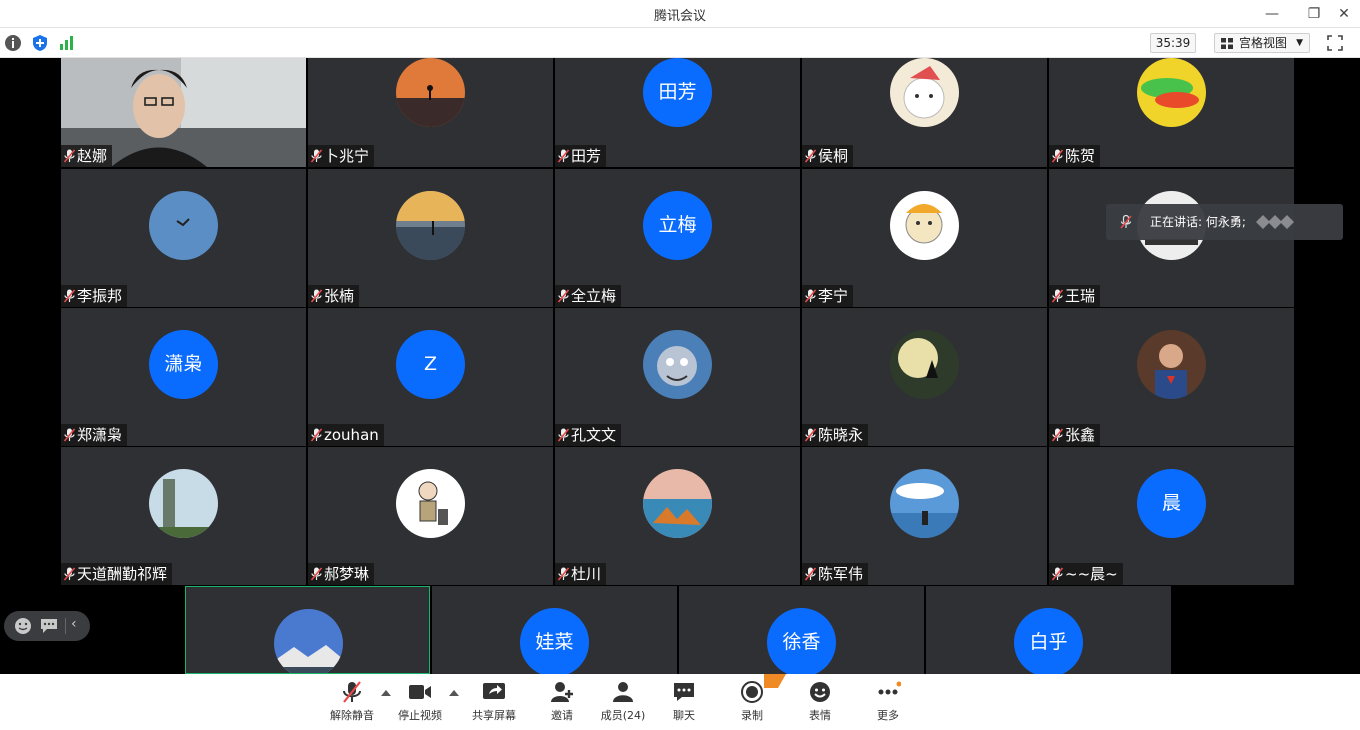 This screenshot has width=1360, height=730. Describe the element at coordinates (554, 630) in the screenshot. I see `participant-tile: 娃菜` at that location.